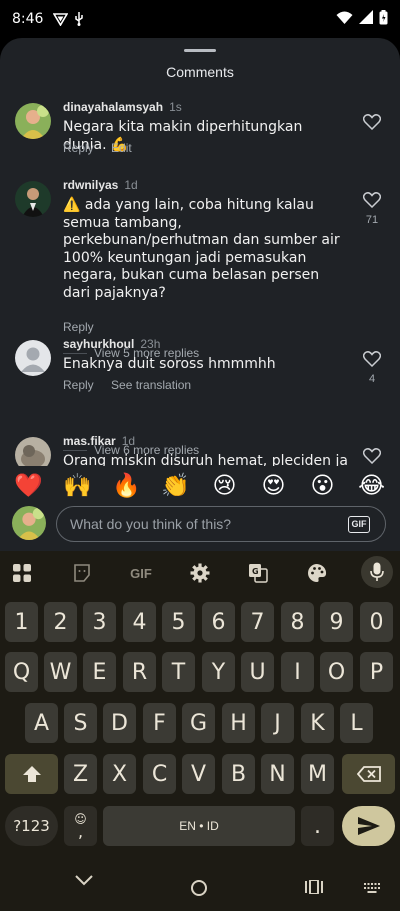  Describe the element at coordinates (199, 888) in the screenshot. I see `nav-home-icon` at that location.